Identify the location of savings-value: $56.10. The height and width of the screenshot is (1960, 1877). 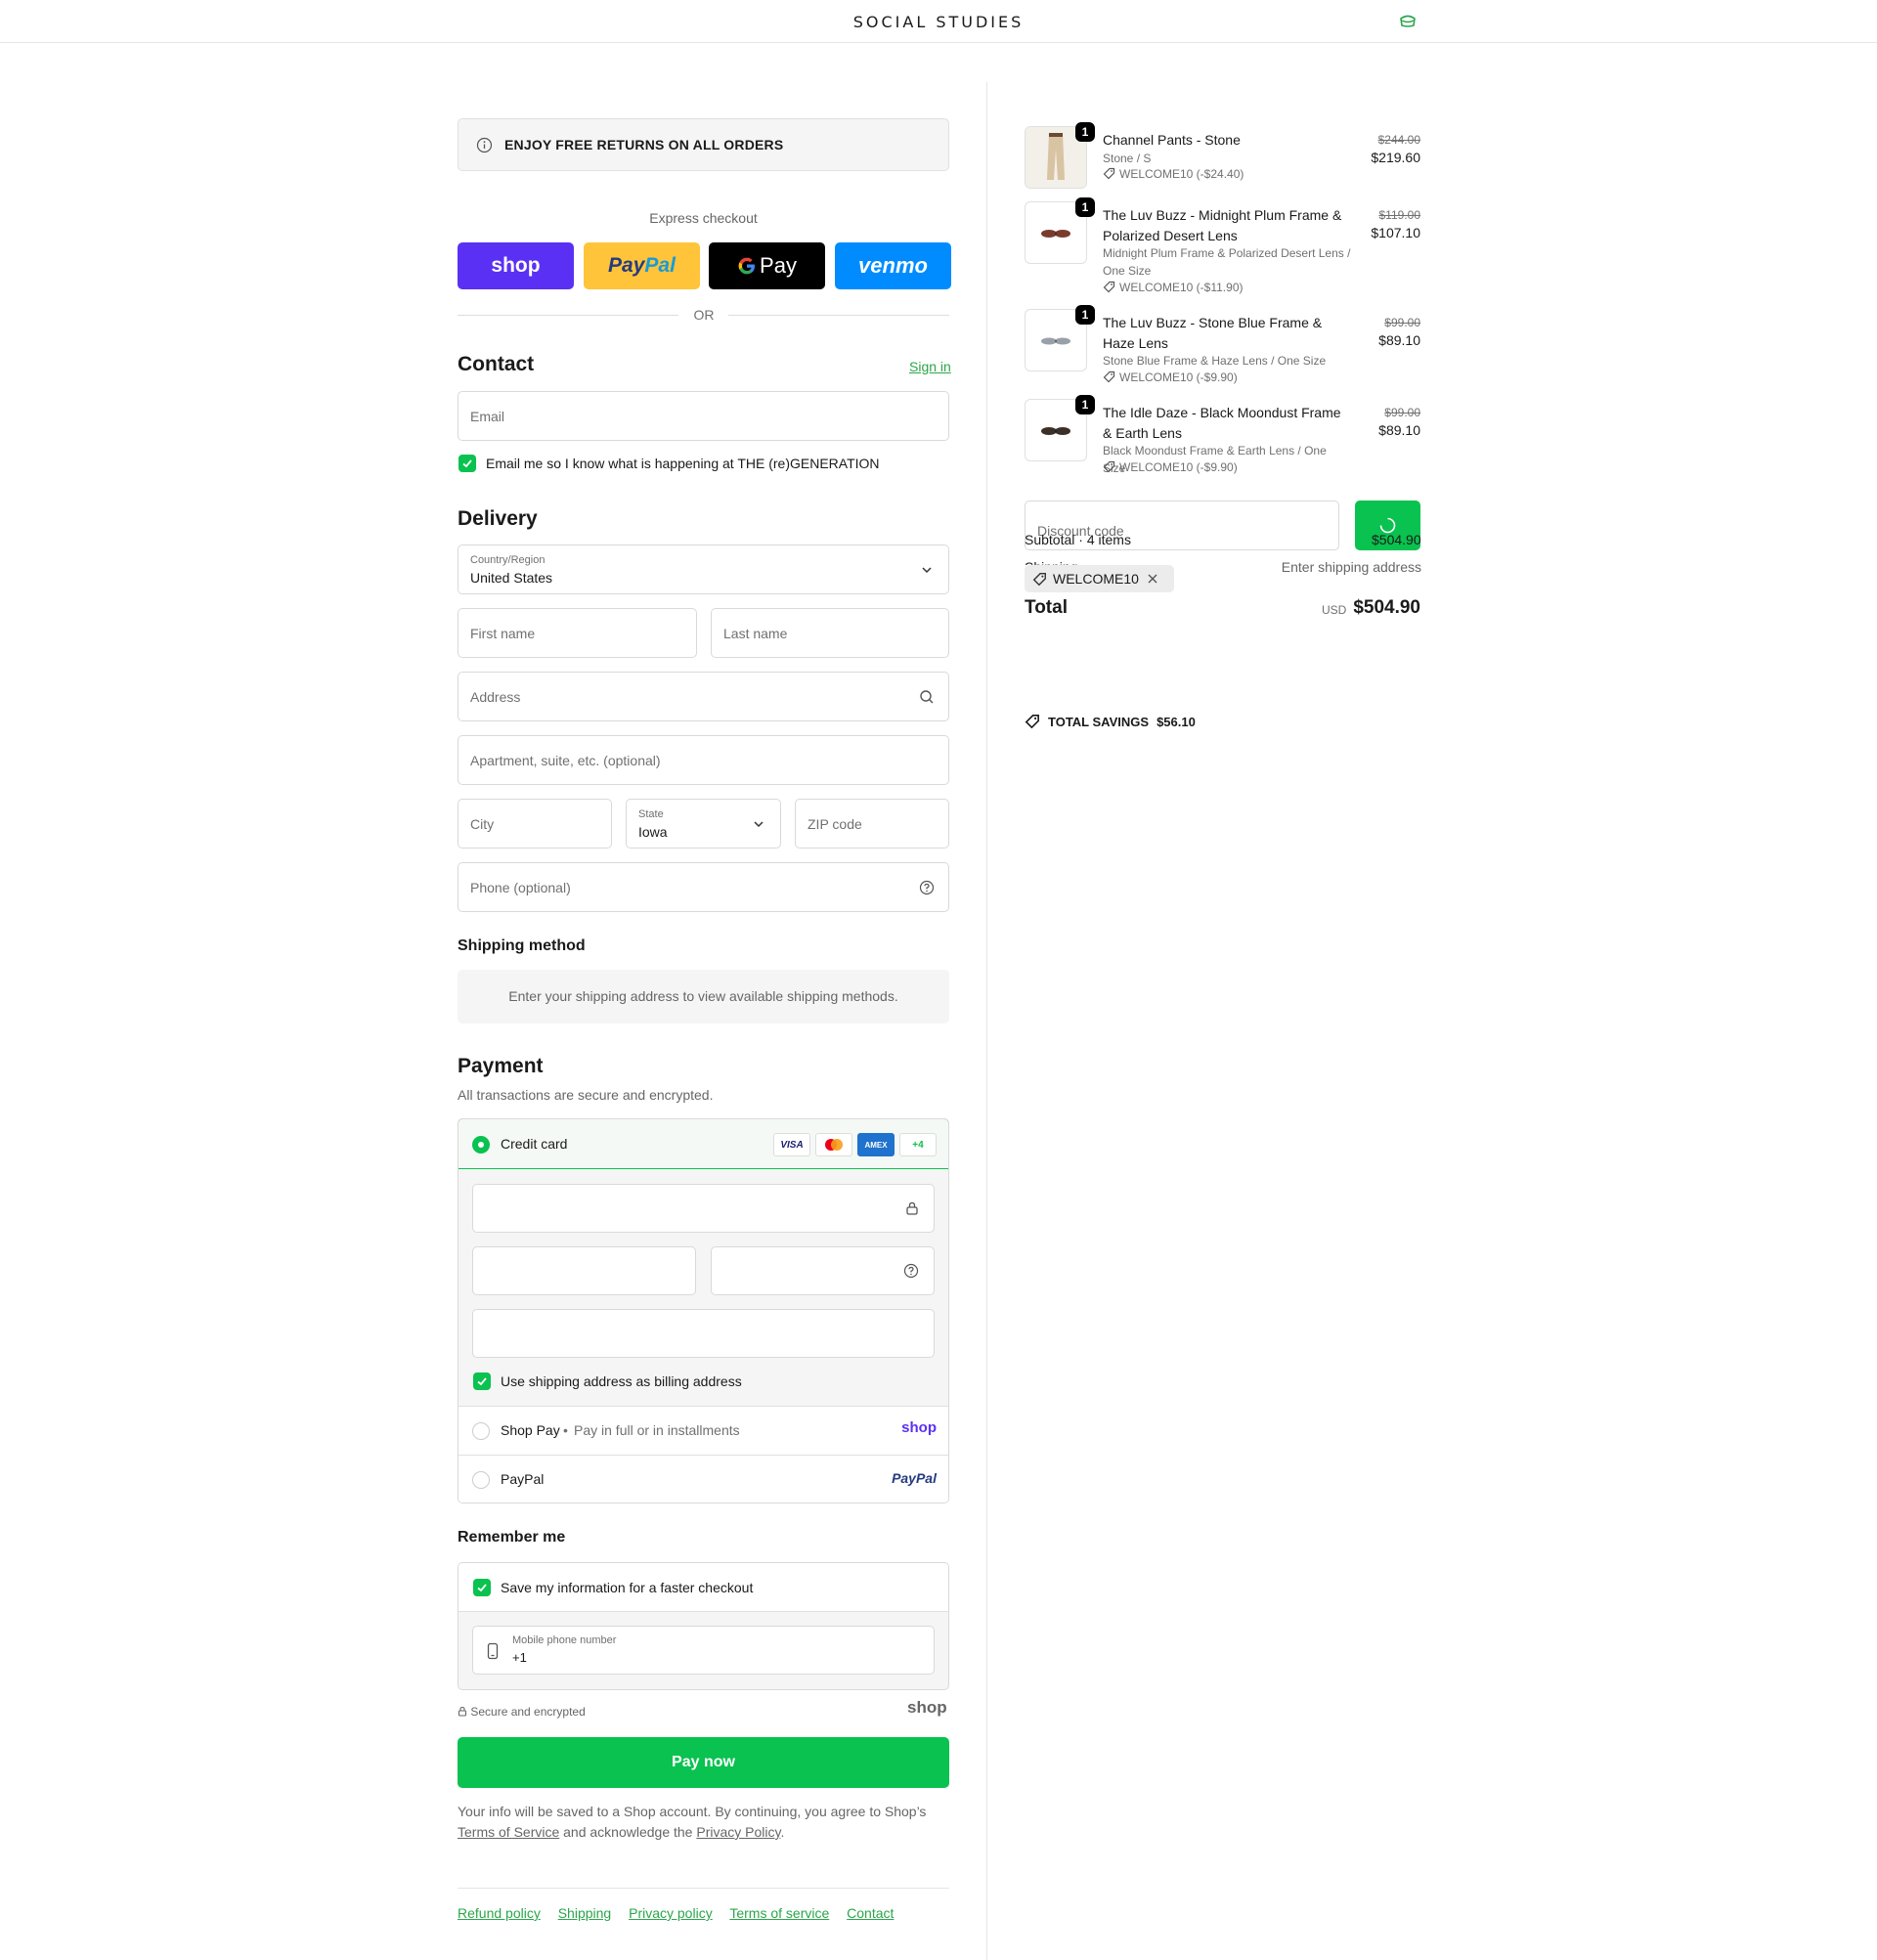
(1176, 721).